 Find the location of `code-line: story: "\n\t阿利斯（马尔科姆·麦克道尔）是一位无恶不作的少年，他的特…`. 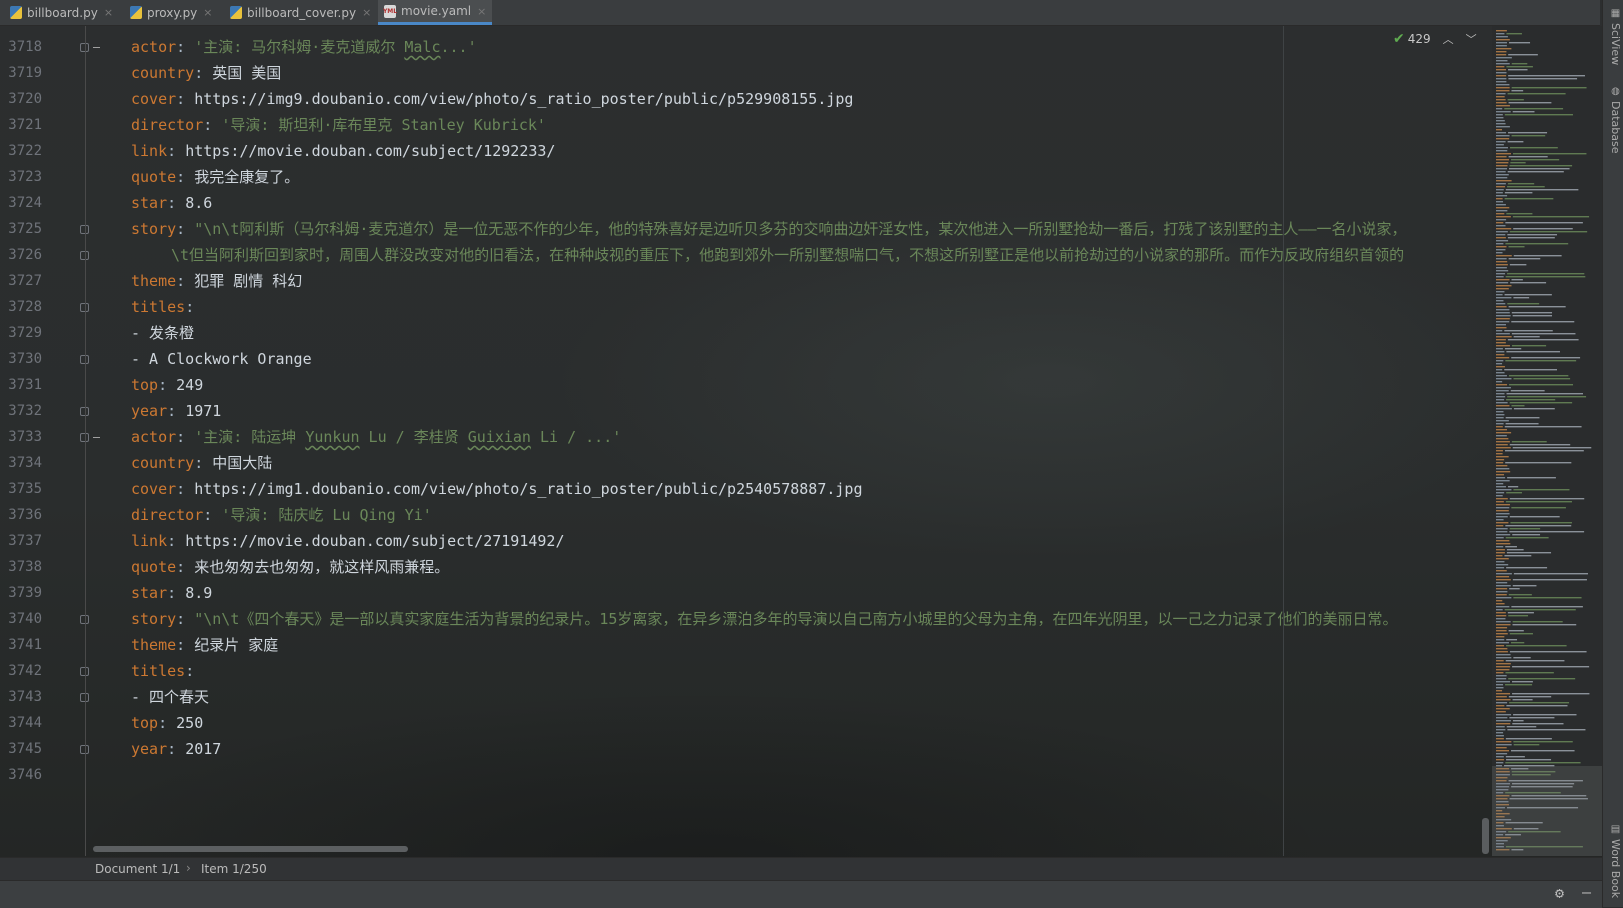

code-line: story: "\n\t阿利斯（马尔科姆·麦克道尔）是一位无恶不作的少年，他的特… is located at coordinates (769, 229).